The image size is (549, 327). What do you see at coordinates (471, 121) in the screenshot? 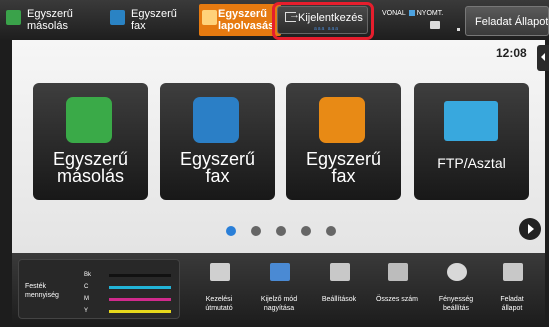
I see `monitor-icon` at bounding box center [471, 121].